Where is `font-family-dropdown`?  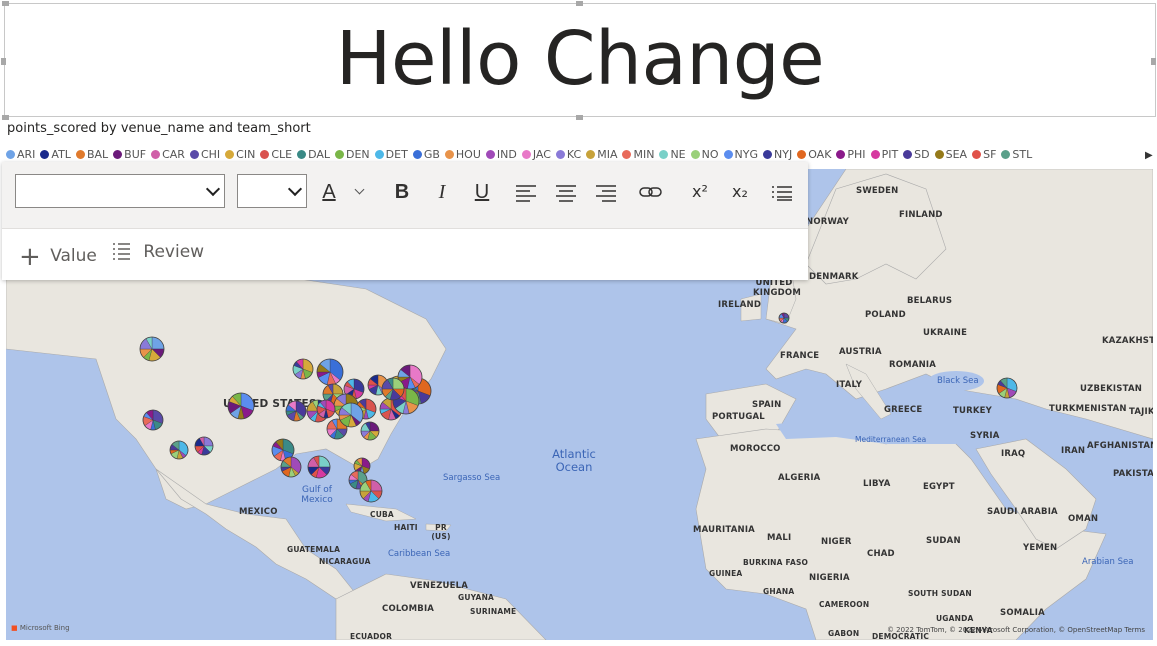
font-family-dropdown is located at coordinates (120, 191).